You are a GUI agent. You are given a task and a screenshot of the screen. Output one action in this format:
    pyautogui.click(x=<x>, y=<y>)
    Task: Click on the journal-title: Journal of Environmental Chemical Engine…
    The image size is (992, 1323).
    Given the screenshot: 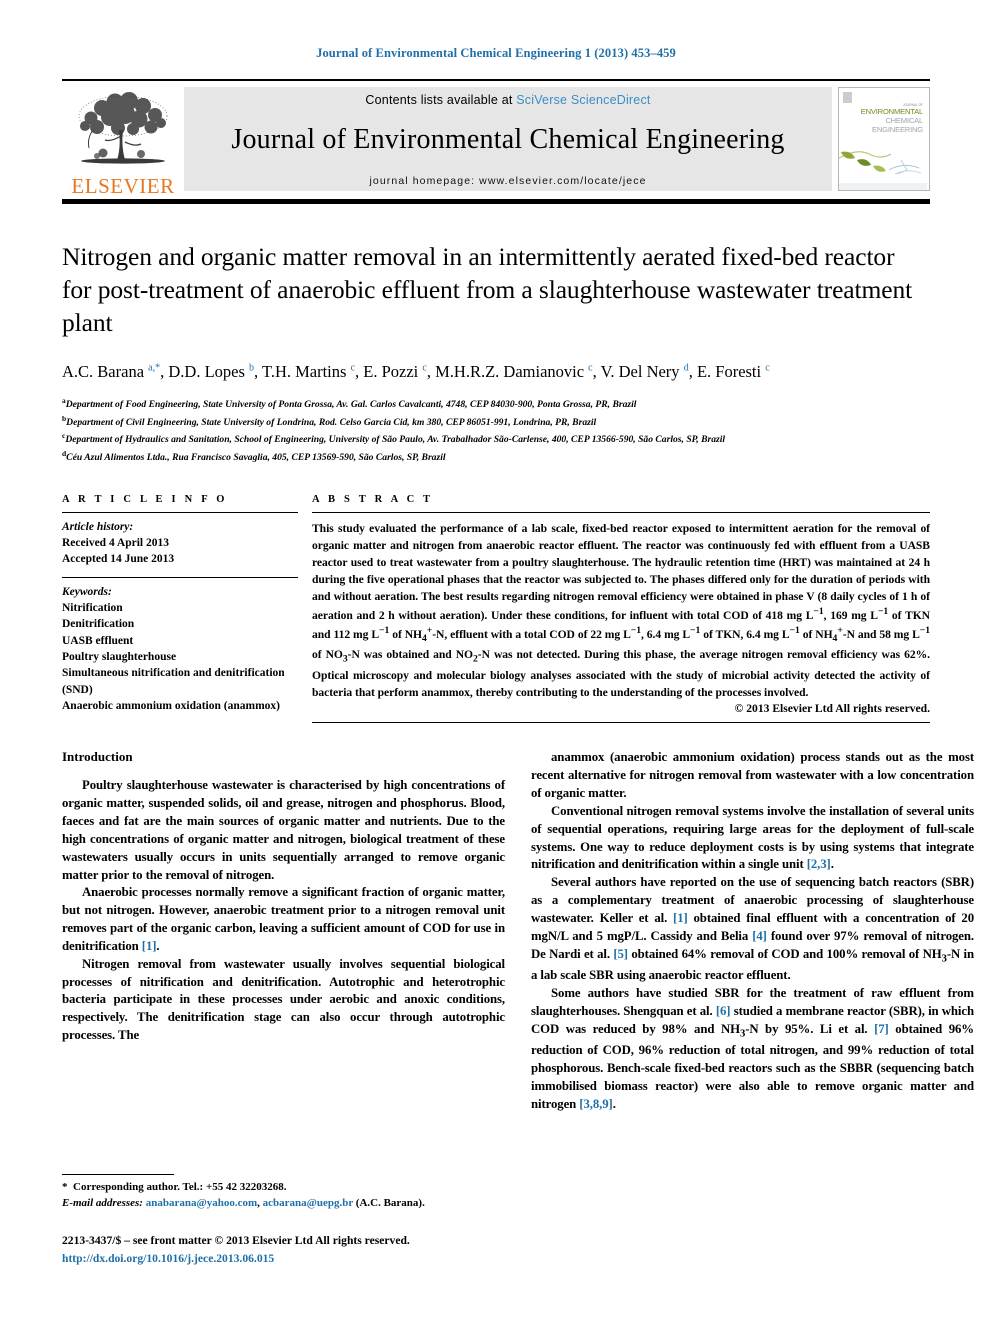 What is the action you would take?
    pyautogui.click(x=508, y=139)
    